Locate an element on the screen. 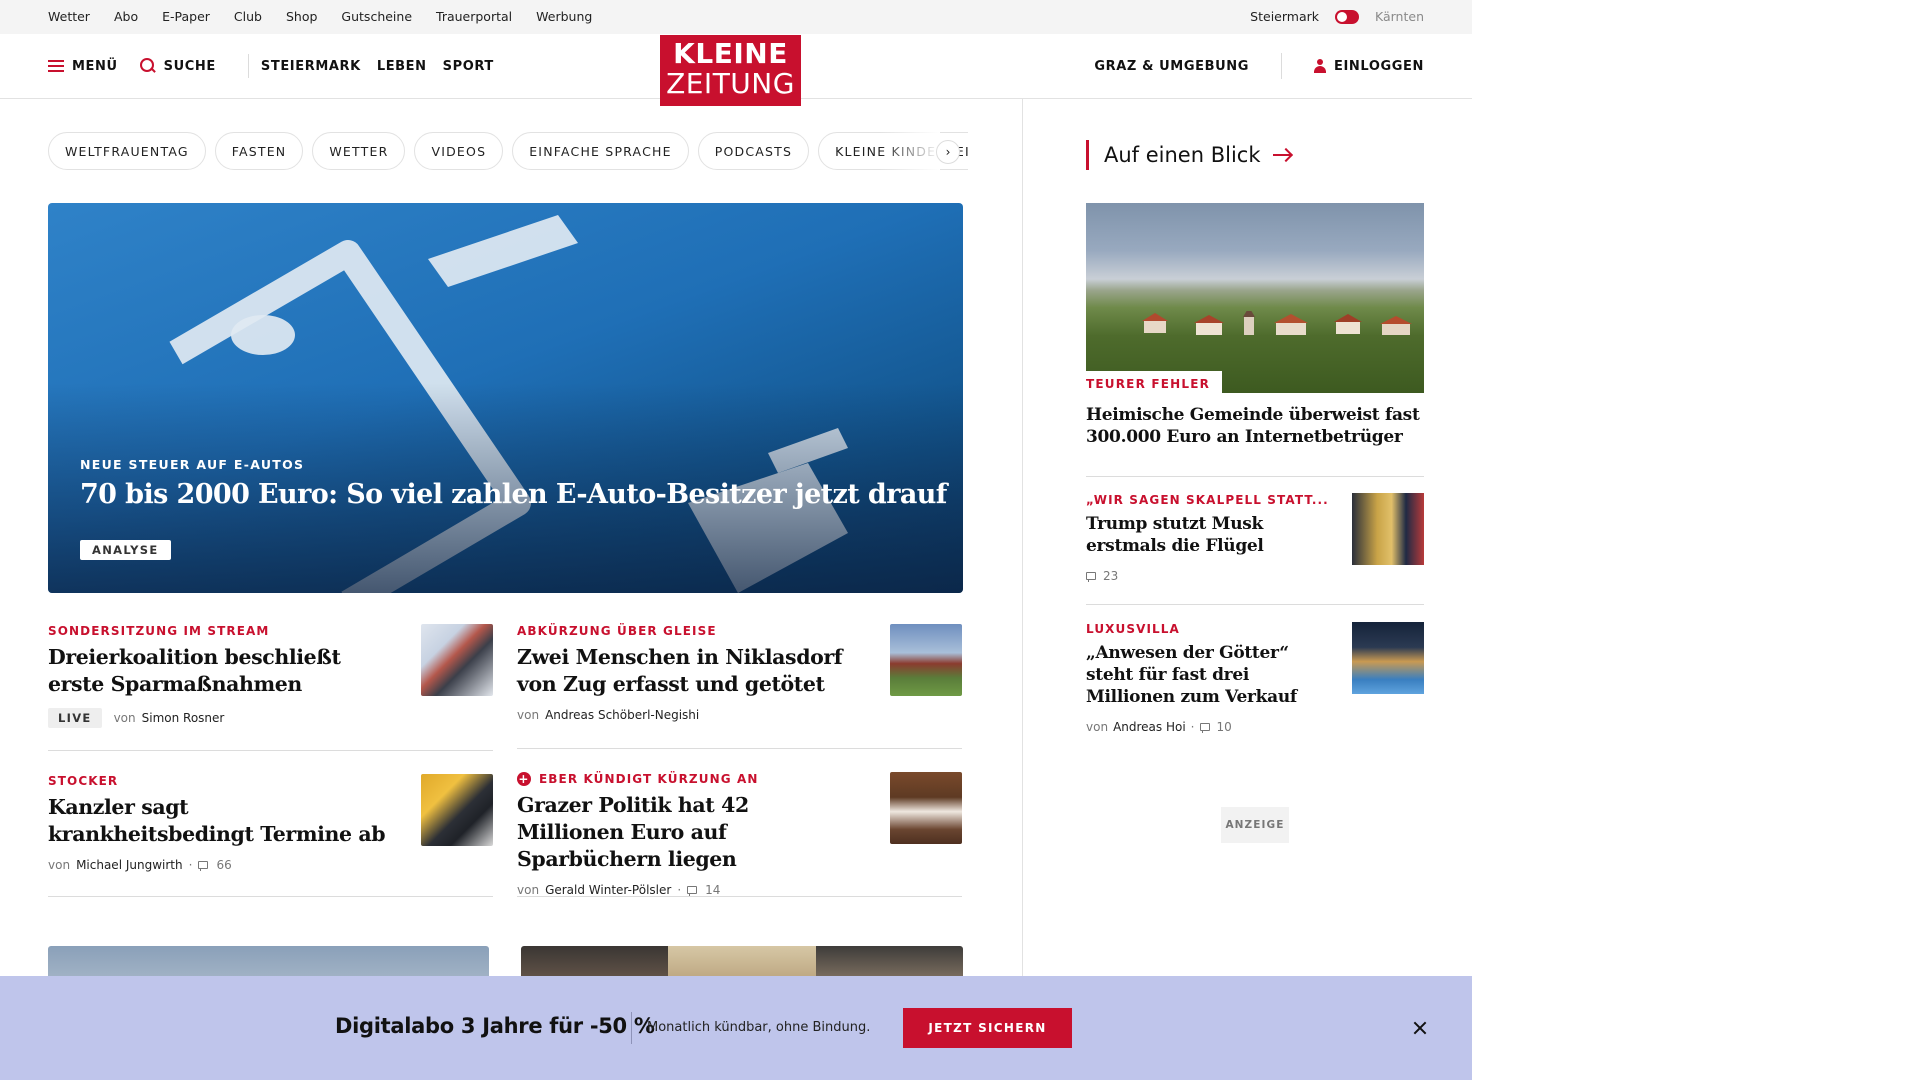 This screenshot has width=1920, height=1080. nav-leben: LEBEN is located at coordinates (402, 66).